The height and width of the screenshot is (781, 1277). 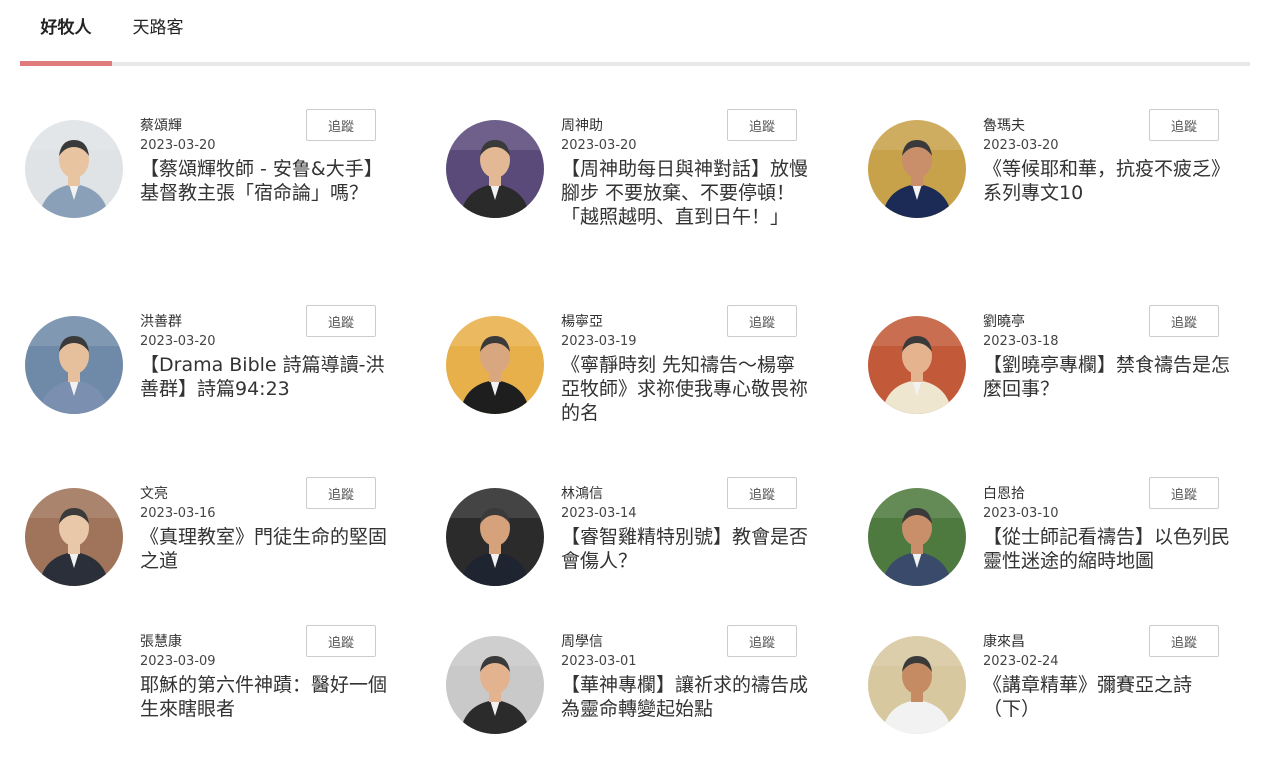 What do you see at coordinates (1108, 697) in the screenshot?
I see `article-title: 《講章精華》彌賽亞之詩（下）` at bounding box center [1108, 697].